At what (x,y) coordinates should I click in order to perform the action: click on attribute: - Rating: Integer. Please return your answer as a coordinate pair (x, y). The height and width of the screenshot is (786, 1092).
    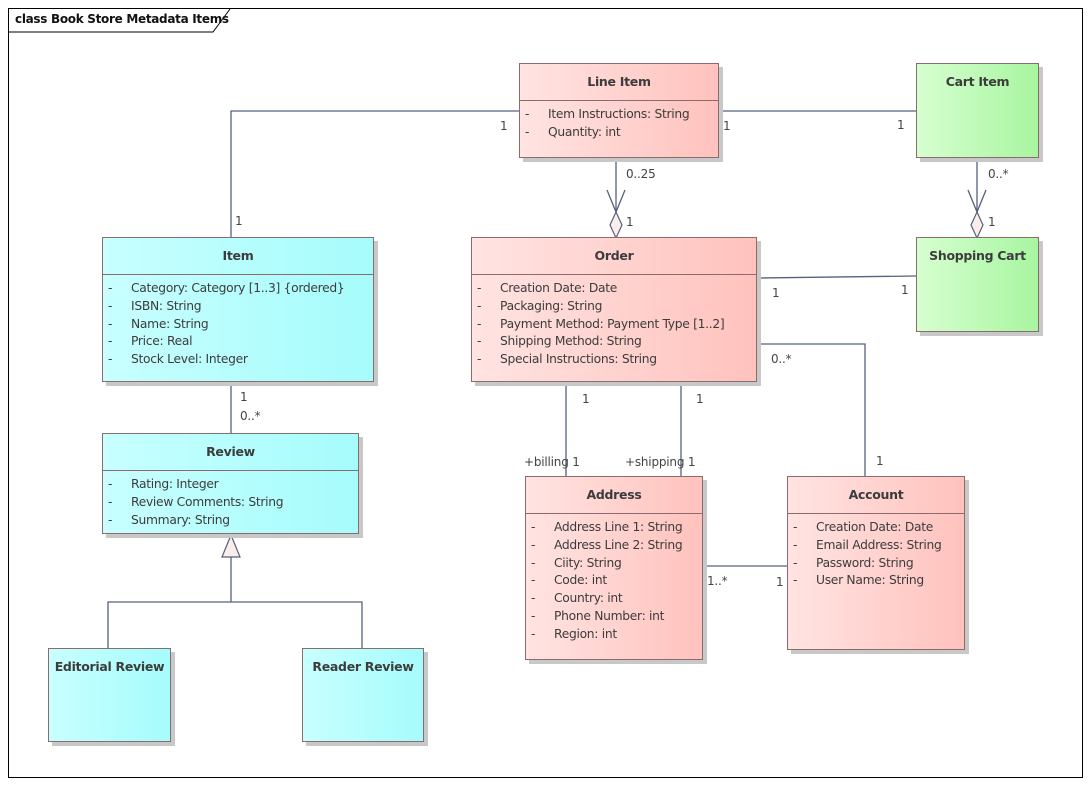
    Looking at the image, I should click on (230, 485).